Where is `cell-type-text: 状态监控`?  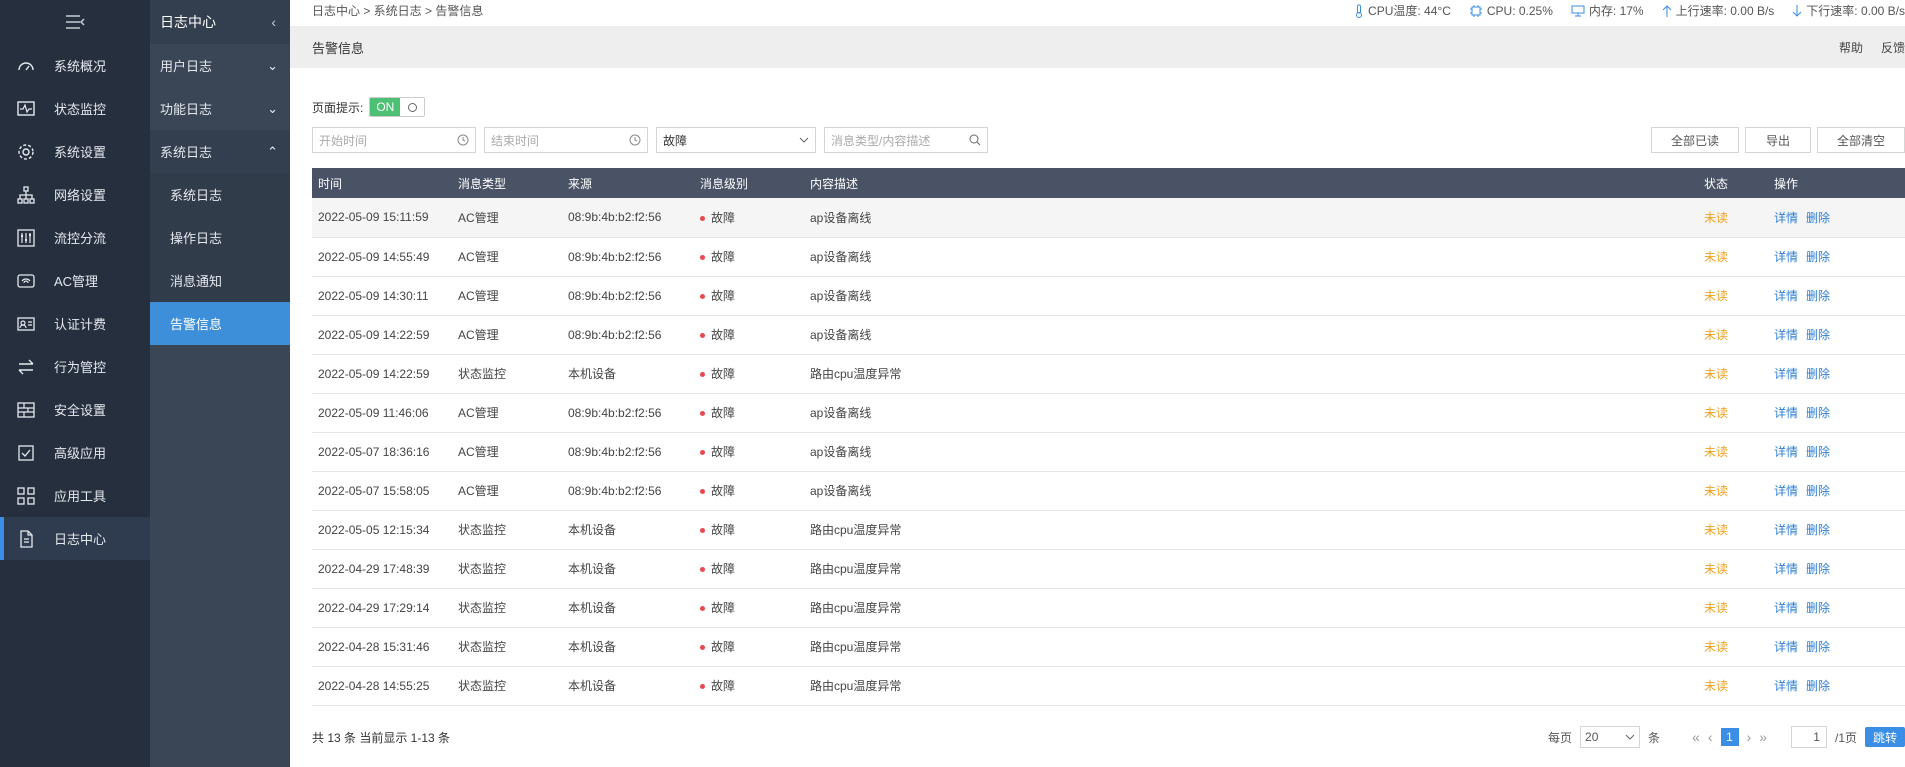
cell-type-text: 状态监控 is located at coordinates (482, 608).